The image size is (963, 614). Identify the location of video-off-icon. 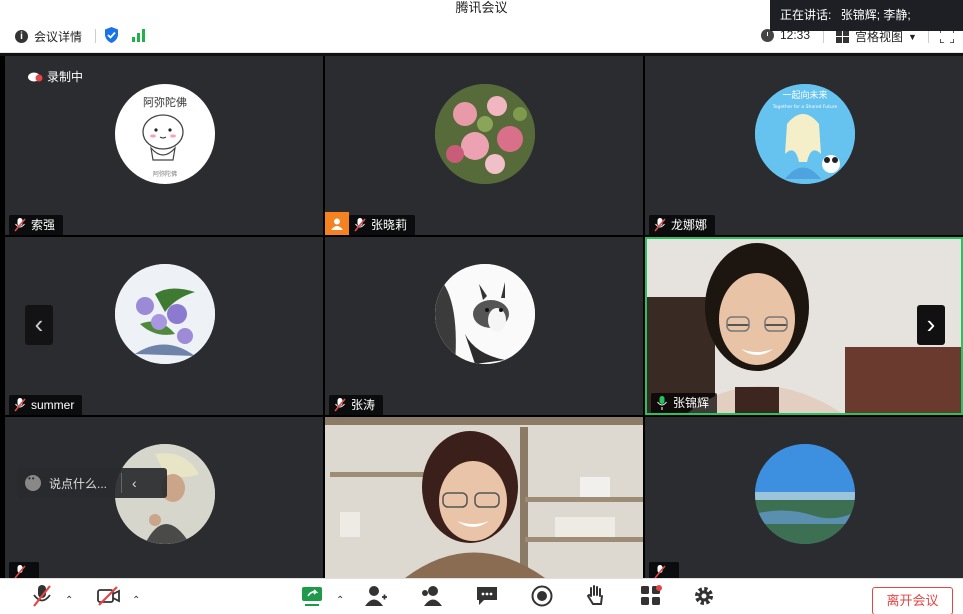
(108, 596).